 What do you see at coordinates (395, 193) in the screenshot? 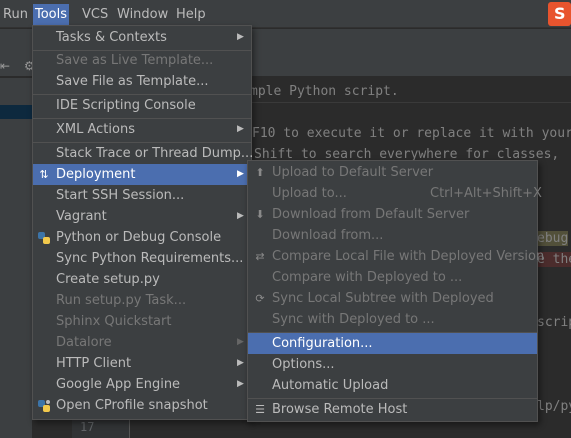
I see `upload-to-item: Upload to... Ctrl+Alt+Shift+X` at bounding box center [395, 193].